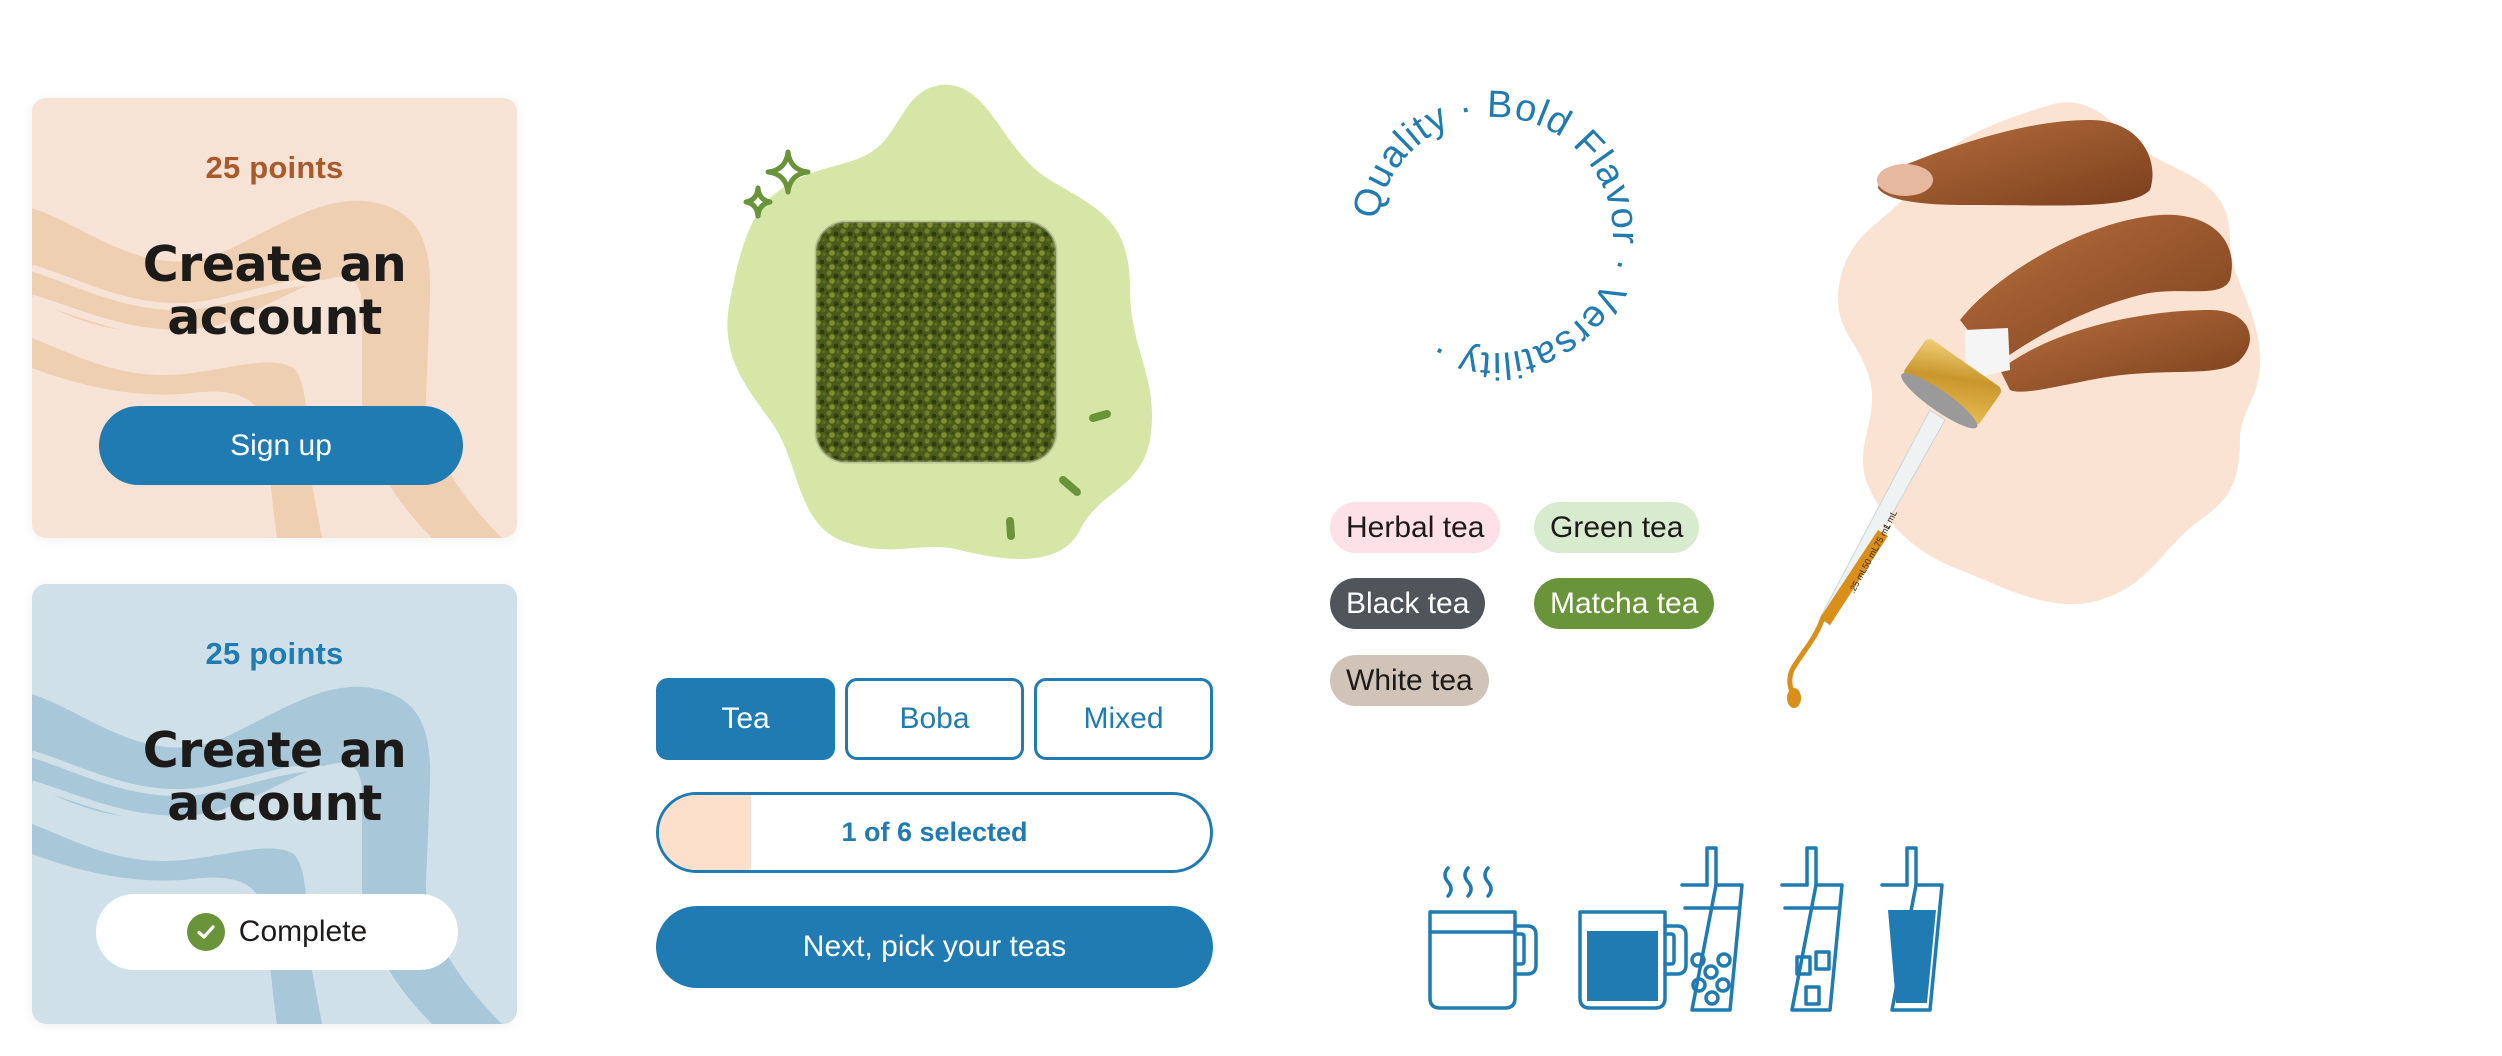 The height and width of the screenshot is (1056, 2502). Describe the element at coordinates (934, 719) in the screenshot. I see `segment-boba: Boba` at that location.